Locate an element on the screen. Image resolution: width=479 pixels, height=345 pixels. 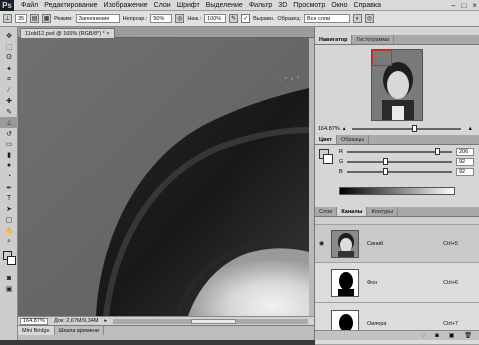
brush-panel-icon: ▤ is located at coordinates (35, 18).